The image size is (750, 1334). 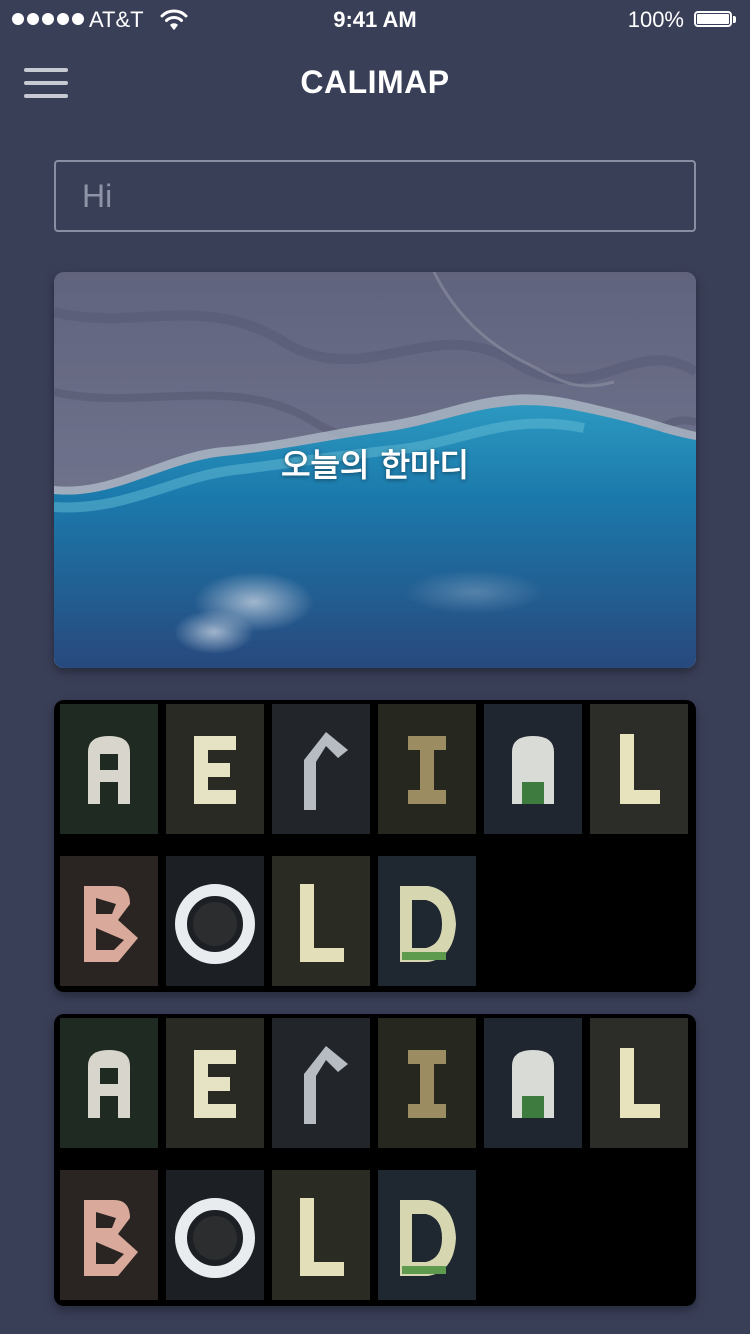 What do you see at coordinates (375, 465) in the screenshot?
I see `hero-caption: 오늘의 한마디` at bounding box center [375, 465].